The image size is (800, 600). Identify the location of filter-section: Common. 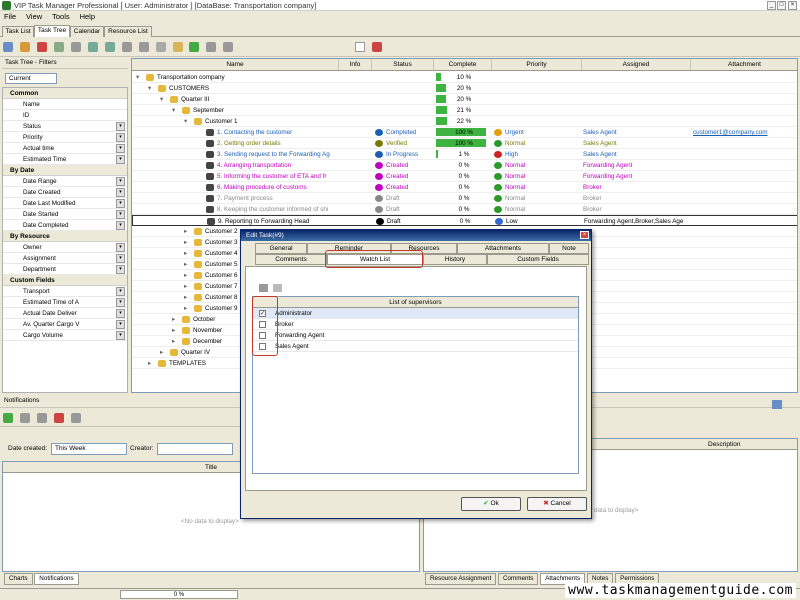
(65, 93).